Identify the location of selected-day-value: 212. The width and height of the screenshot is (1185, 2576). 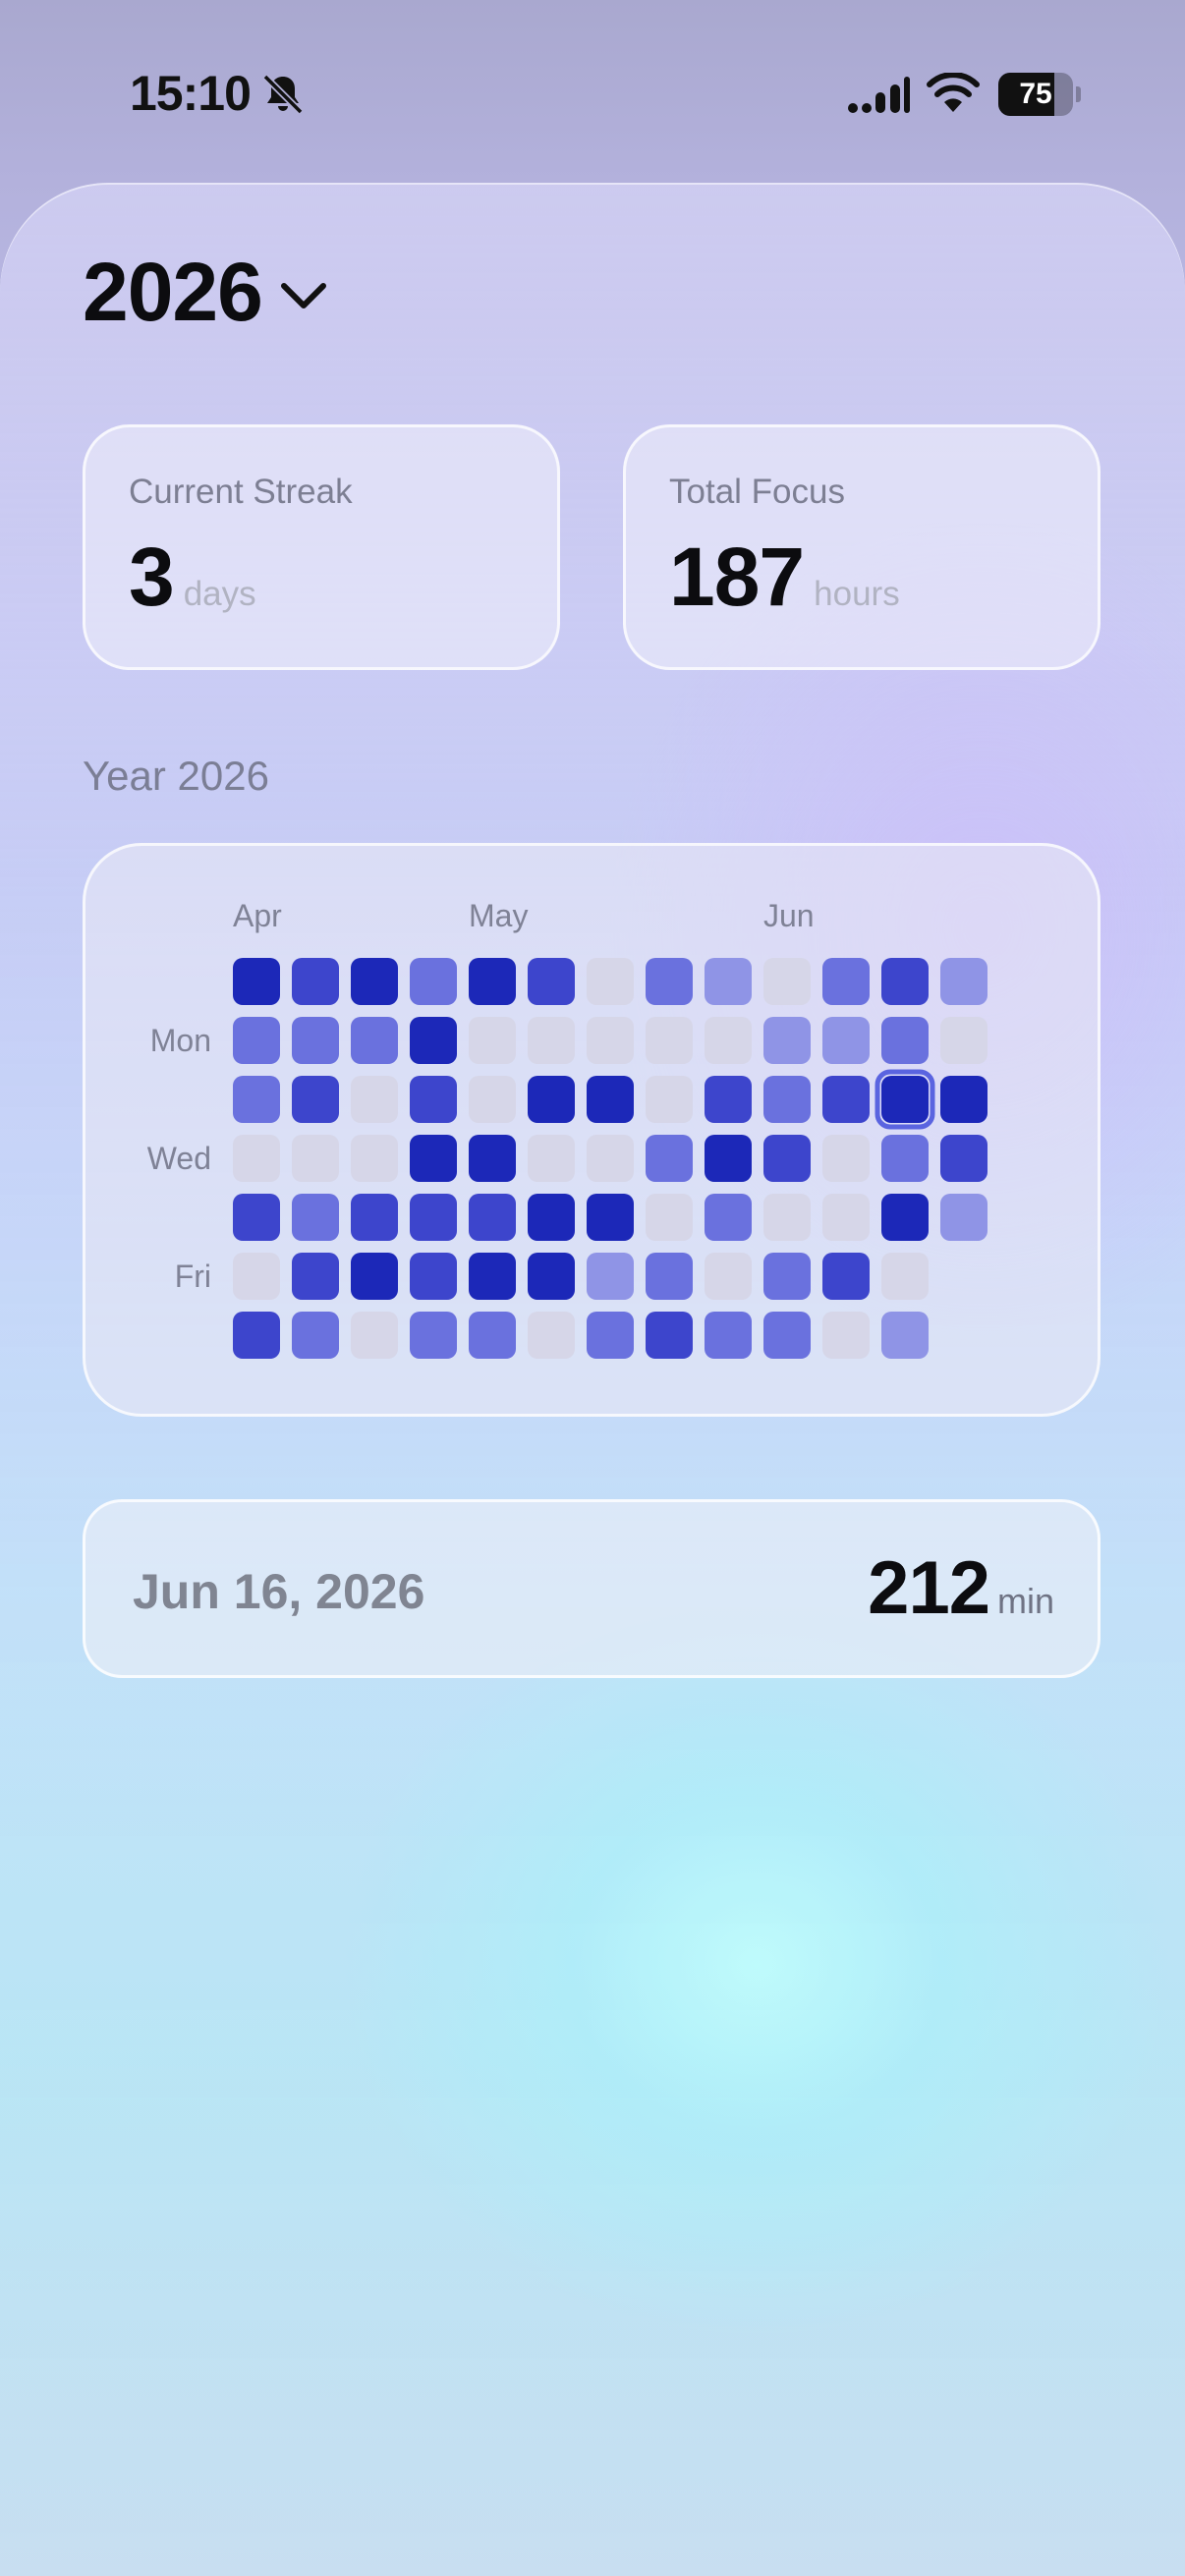
(929, 1588).